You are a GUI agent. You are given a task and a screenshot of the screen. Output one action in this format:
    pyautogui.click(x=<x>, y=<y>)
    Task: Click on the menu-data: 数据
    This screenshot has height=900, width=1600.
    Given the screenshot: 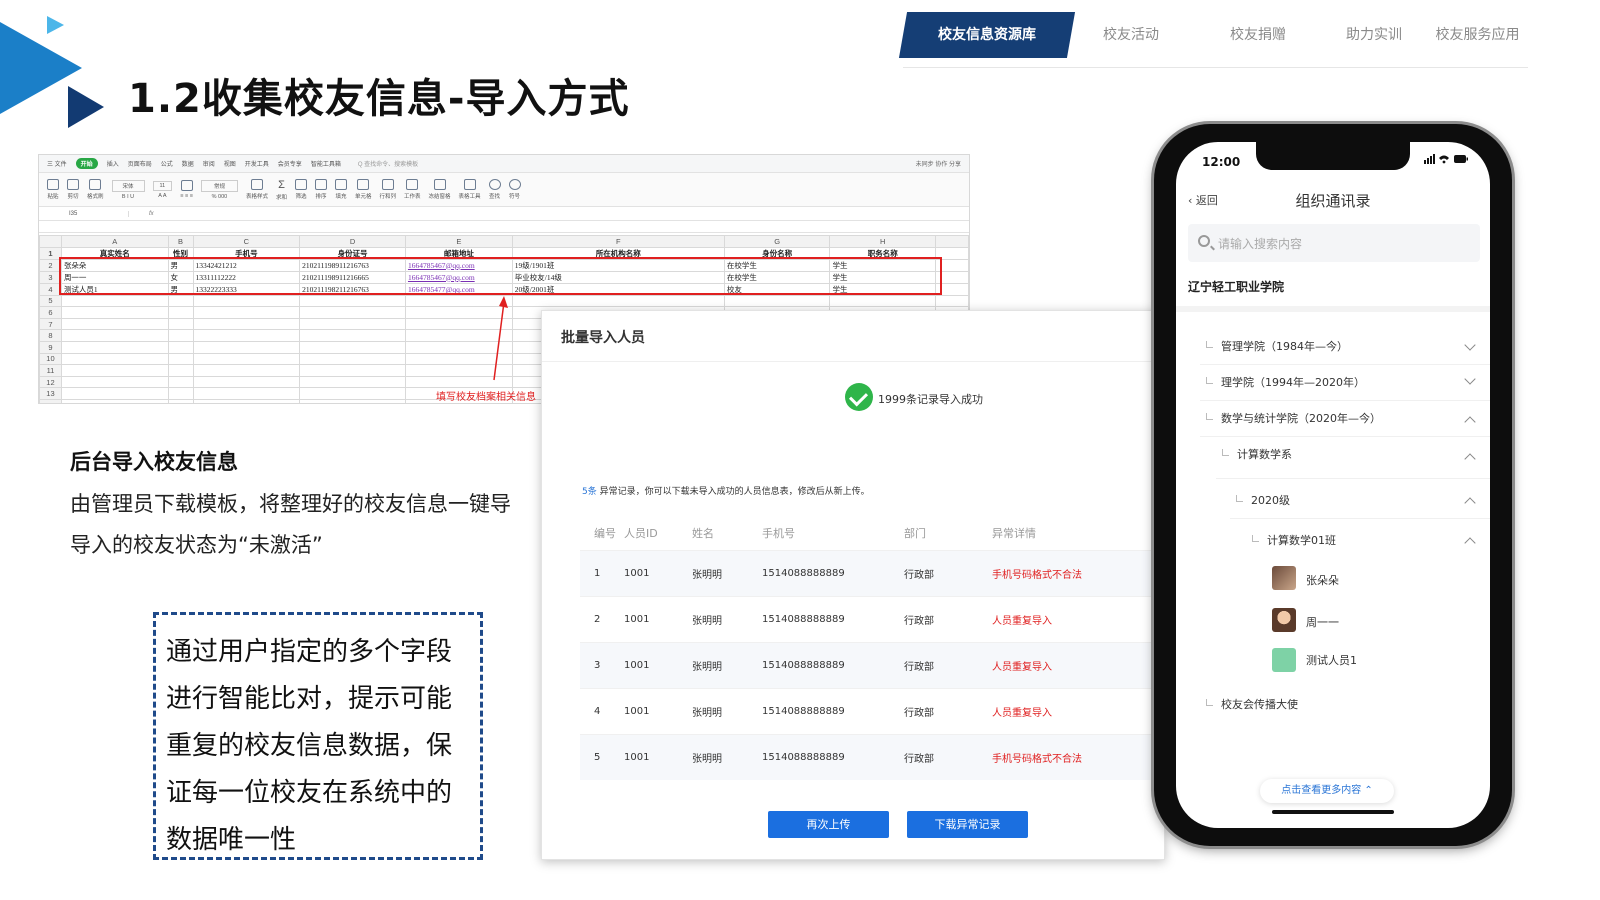 What is the action you would take?
    pyautogui.click(x=188, y=163)
    